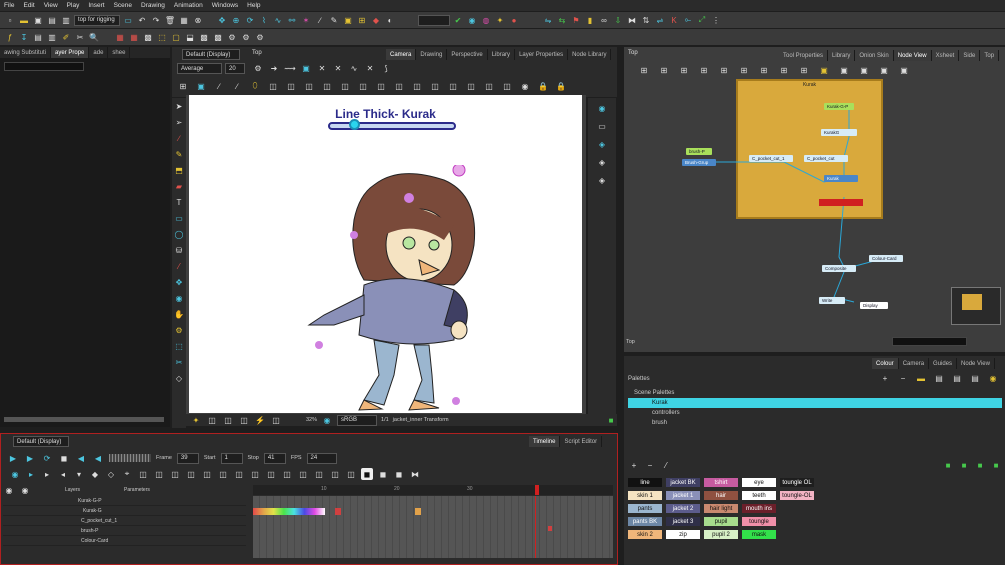  Describe the element at coordinates (921, 378) in the screenshot. I see `folder-icon: ▬` at that location.